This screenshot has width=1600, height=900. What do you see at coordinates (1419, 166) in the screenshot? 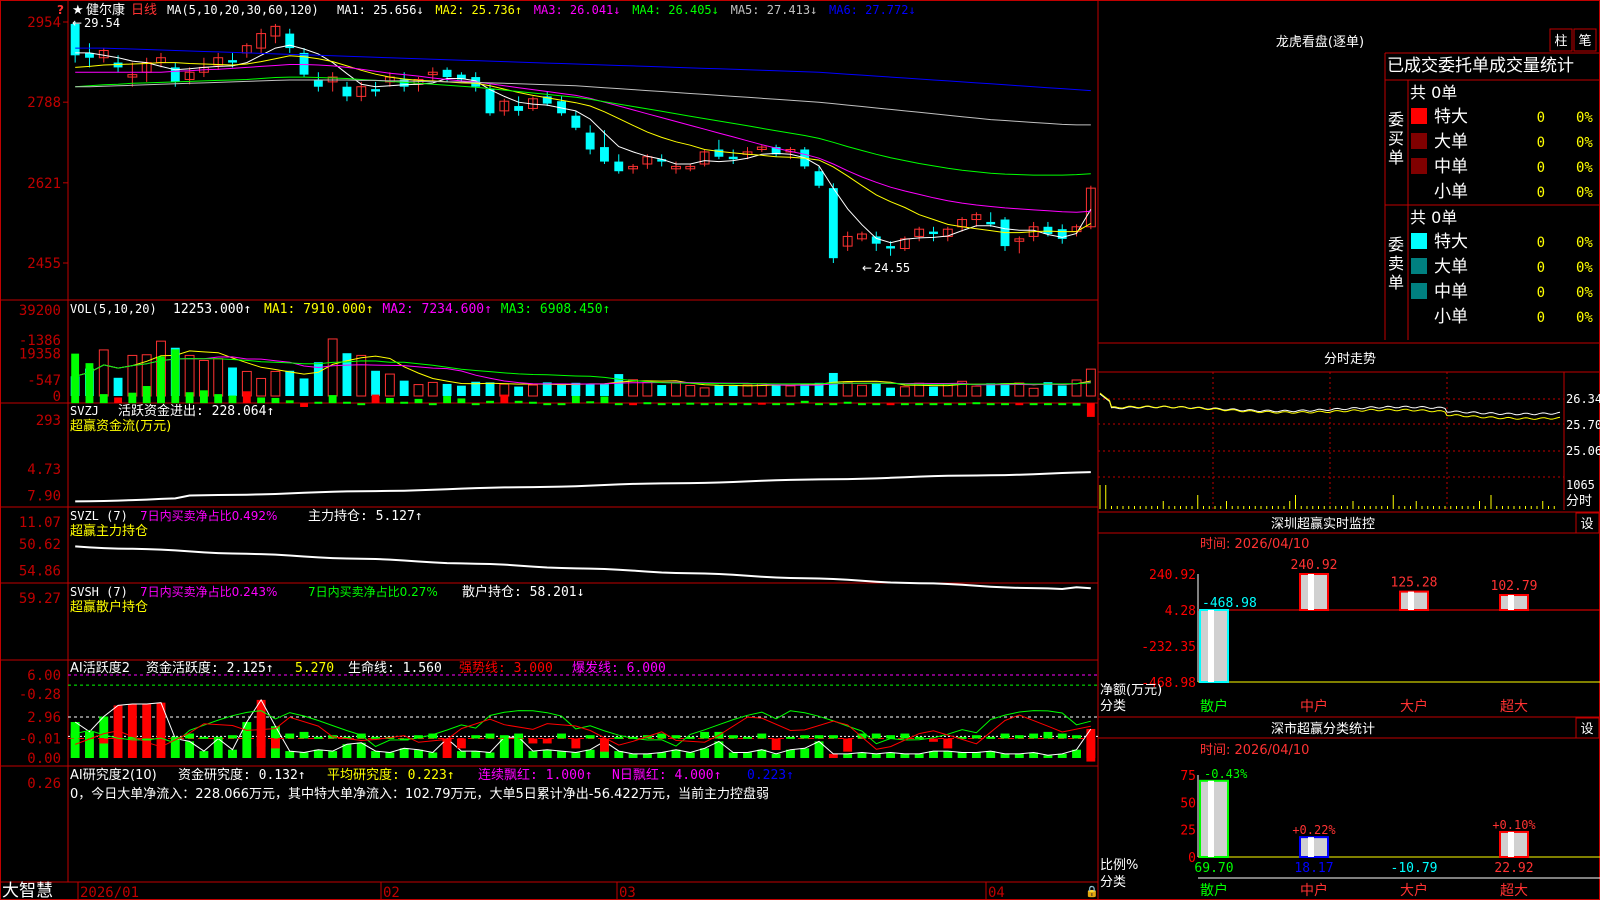
I see `buy-row-color-swatch` at bounding box center [1419, 166].